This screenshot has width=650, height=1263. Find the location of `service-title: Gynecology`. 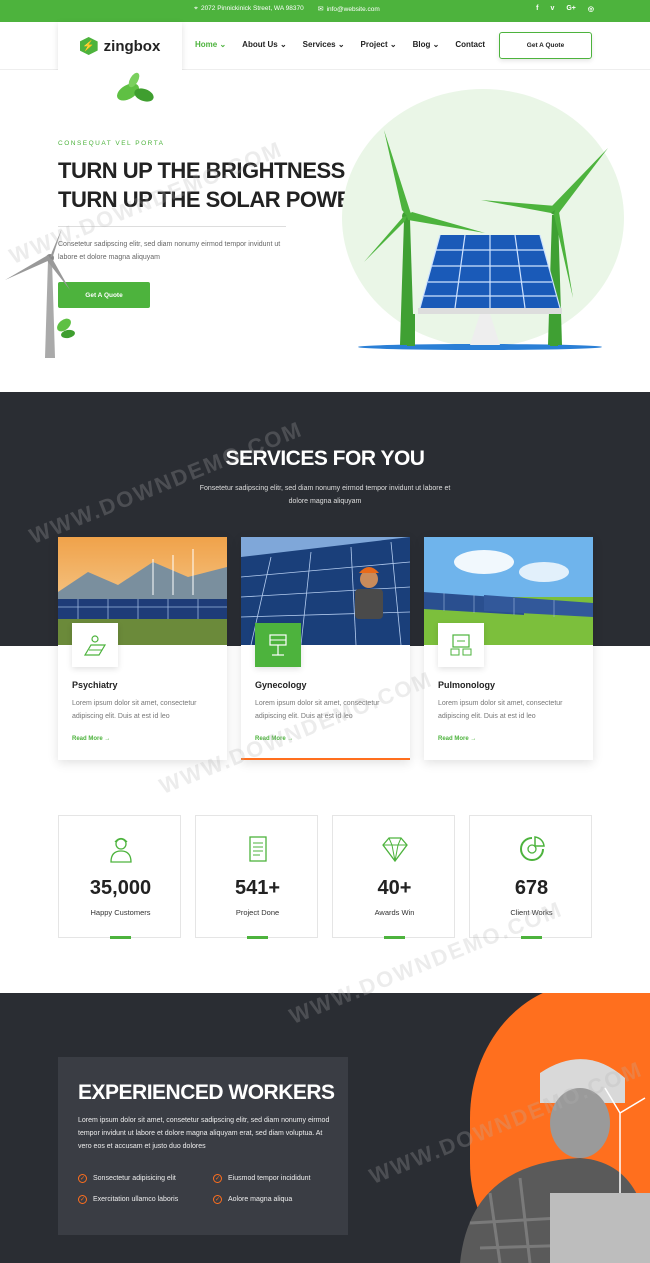

service-title: Gynecology is located at coordinates (281, 685).